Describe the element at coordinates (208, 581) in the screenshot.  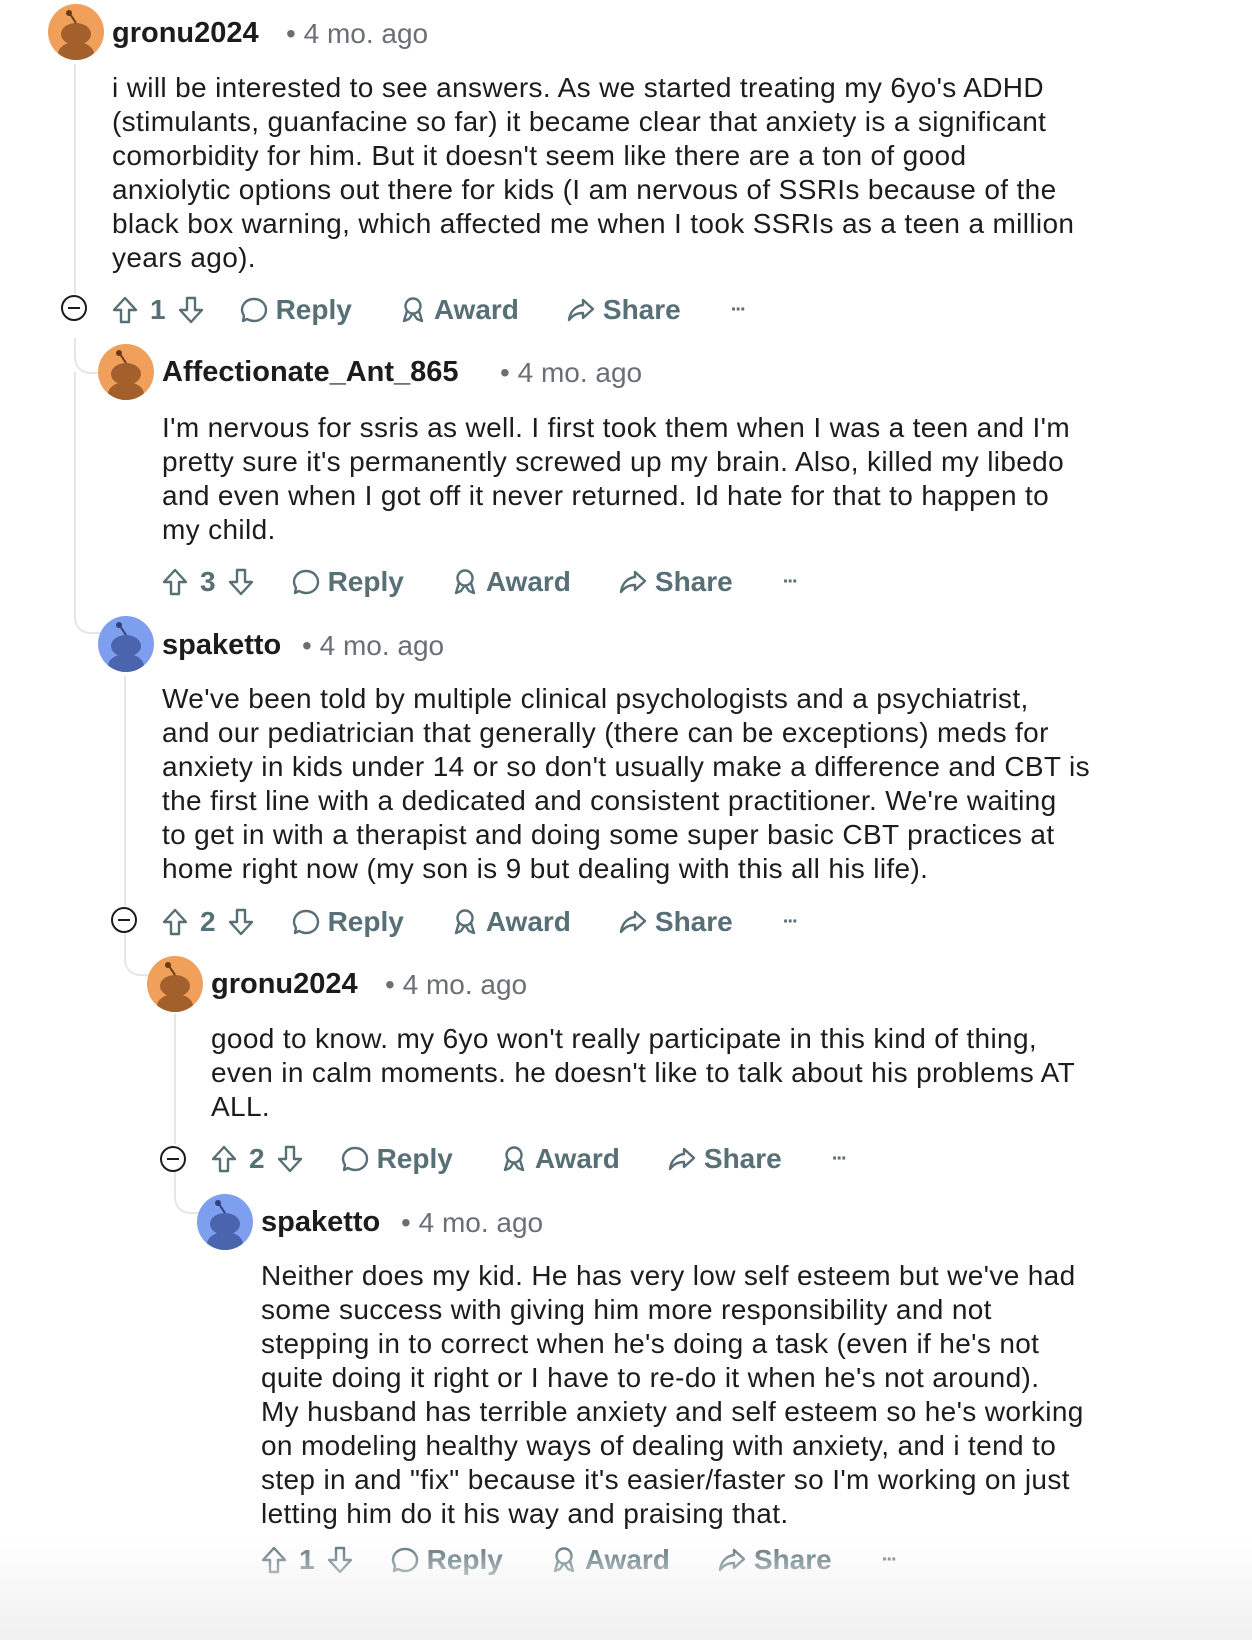
I see `vote-count: 3` at that location.